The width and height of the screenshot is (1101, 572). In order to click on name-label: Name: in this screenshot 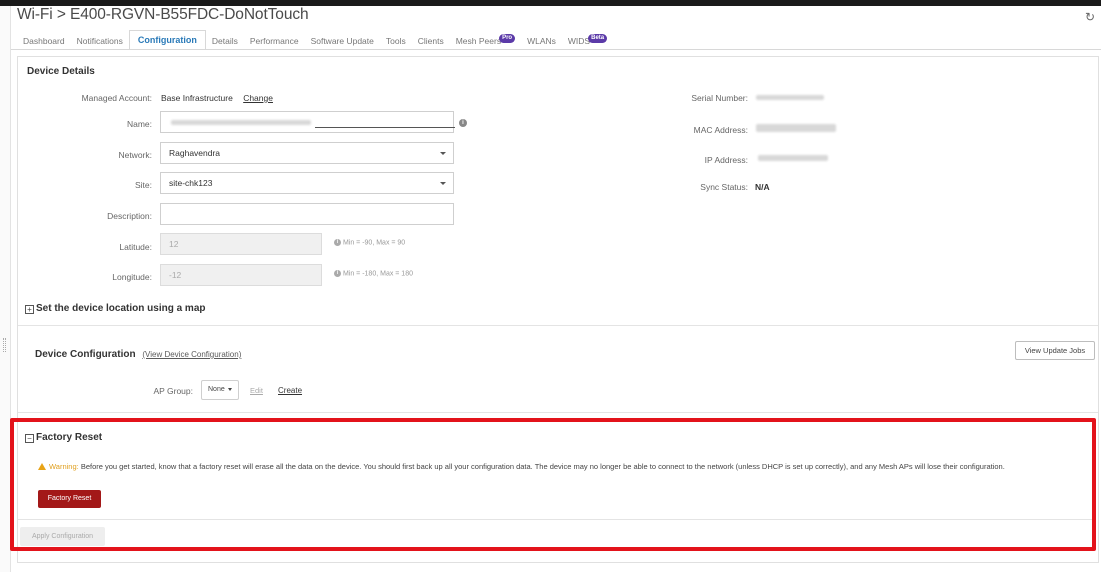, I will do `click(139, 124)`.